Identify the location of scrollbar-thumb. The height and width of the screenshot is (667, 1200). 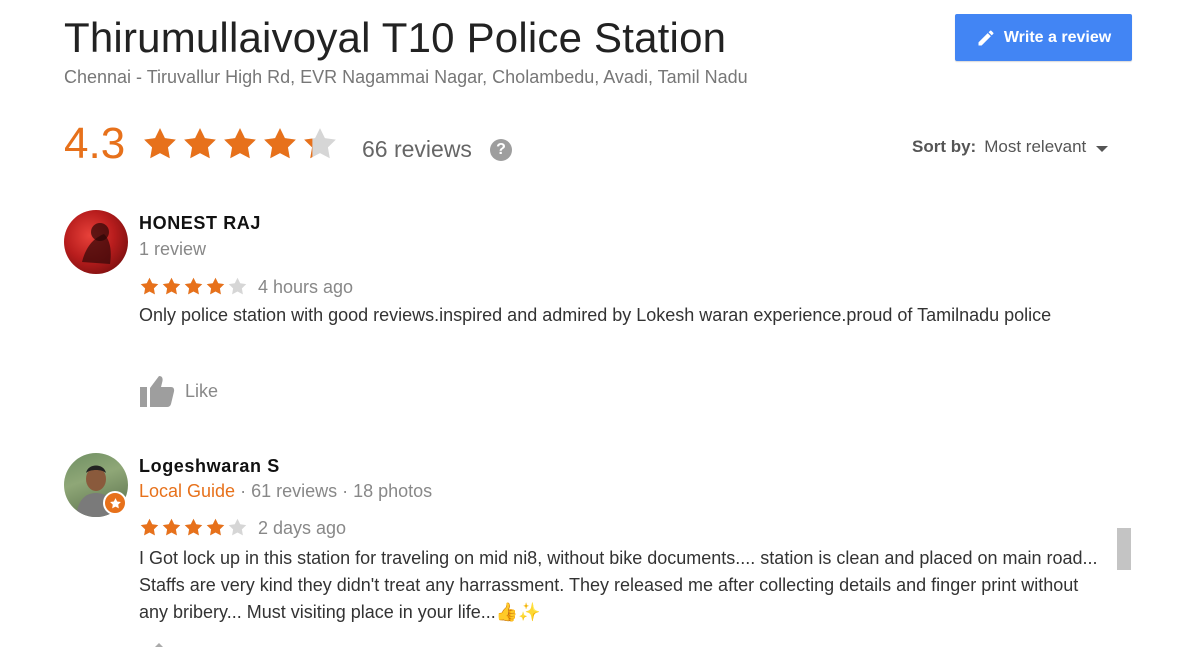
(1124, 549).